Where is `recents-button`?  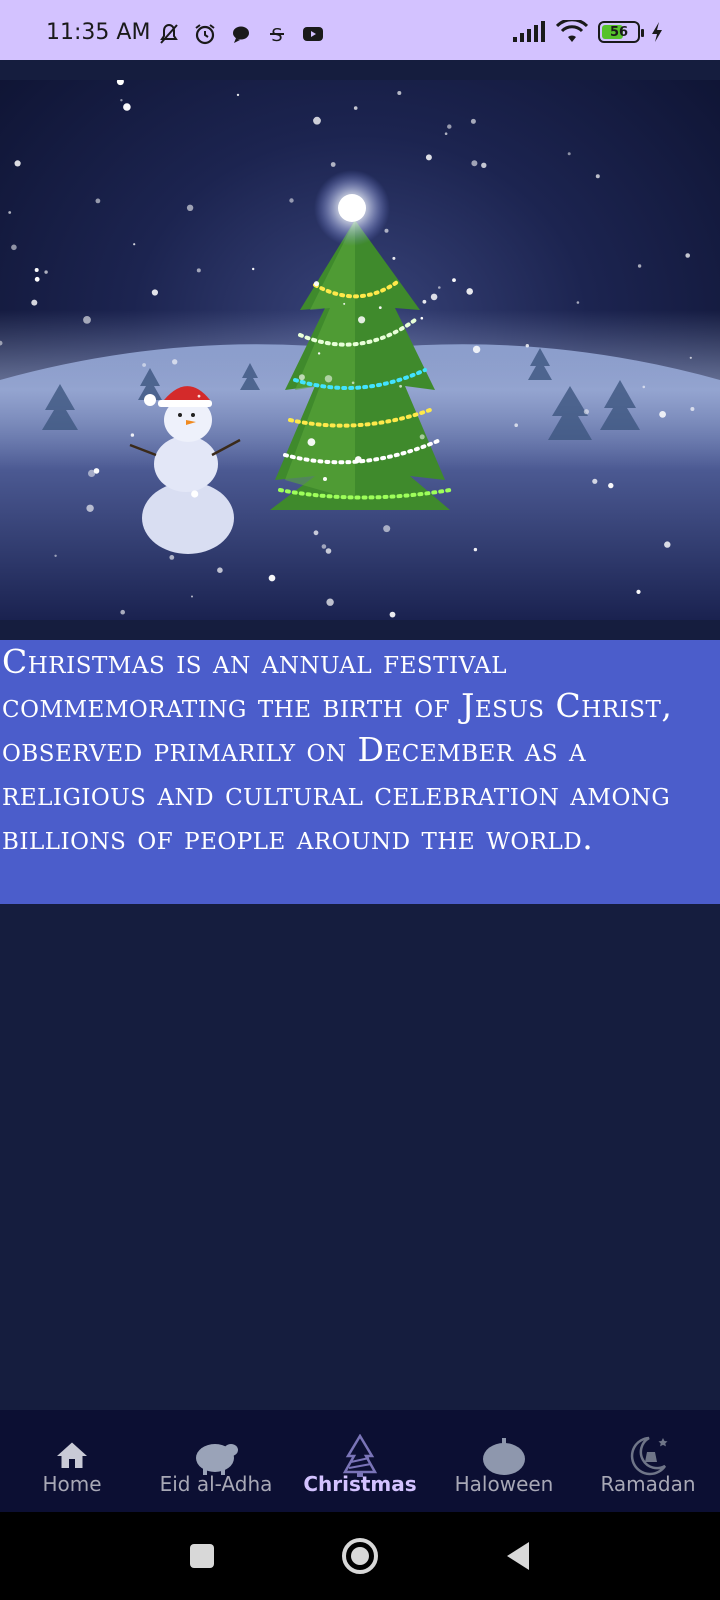 recents-button is located at coordinates (202, 1556).